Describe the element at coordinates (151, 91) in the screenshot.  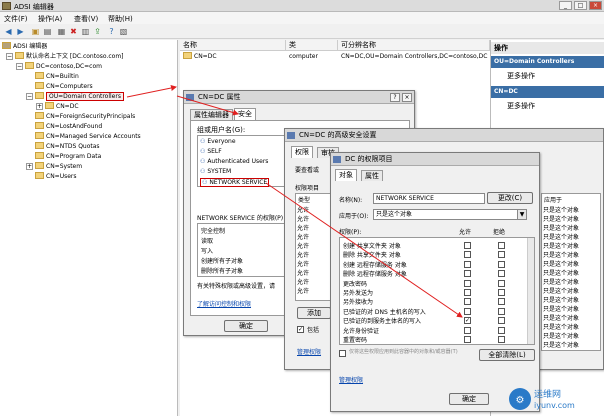
I see `arrow-to-list` at that location.